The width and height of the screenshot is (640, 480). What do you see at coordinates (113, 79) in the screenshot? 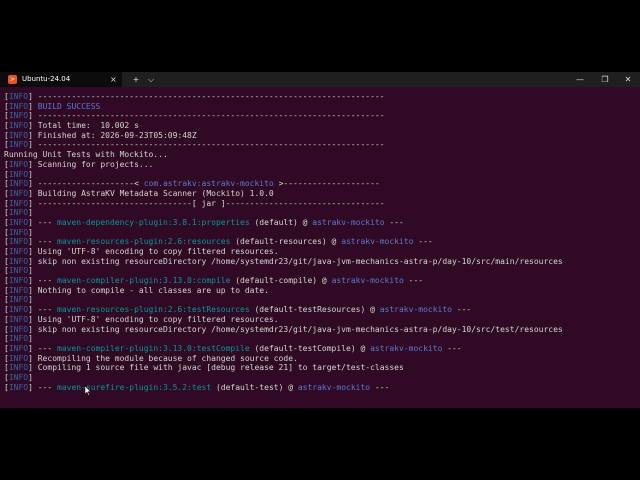
I see `tab-close-icon: ×` at bounding box center [113, 79].